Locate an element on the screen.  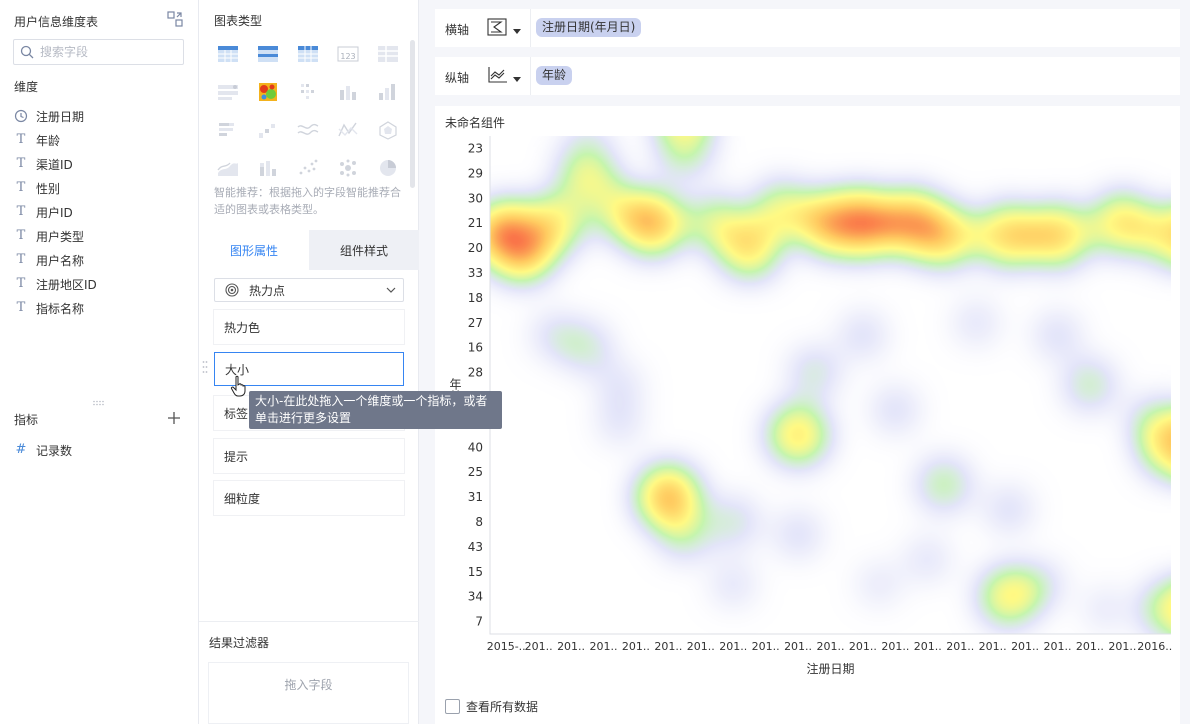
cross-table-icon is located at coordinates (308, 54).